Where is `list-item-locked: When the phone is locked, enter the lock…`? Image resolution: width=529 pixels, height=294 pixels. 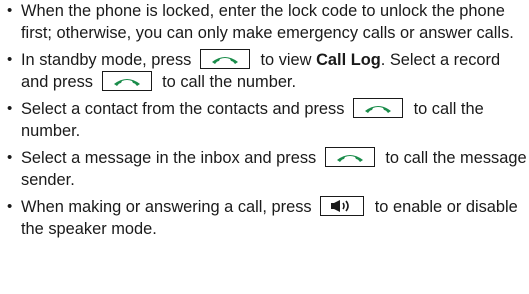
list-item-locked: When the phone is locked, enter the lock… is located at coordinates (265, 22).